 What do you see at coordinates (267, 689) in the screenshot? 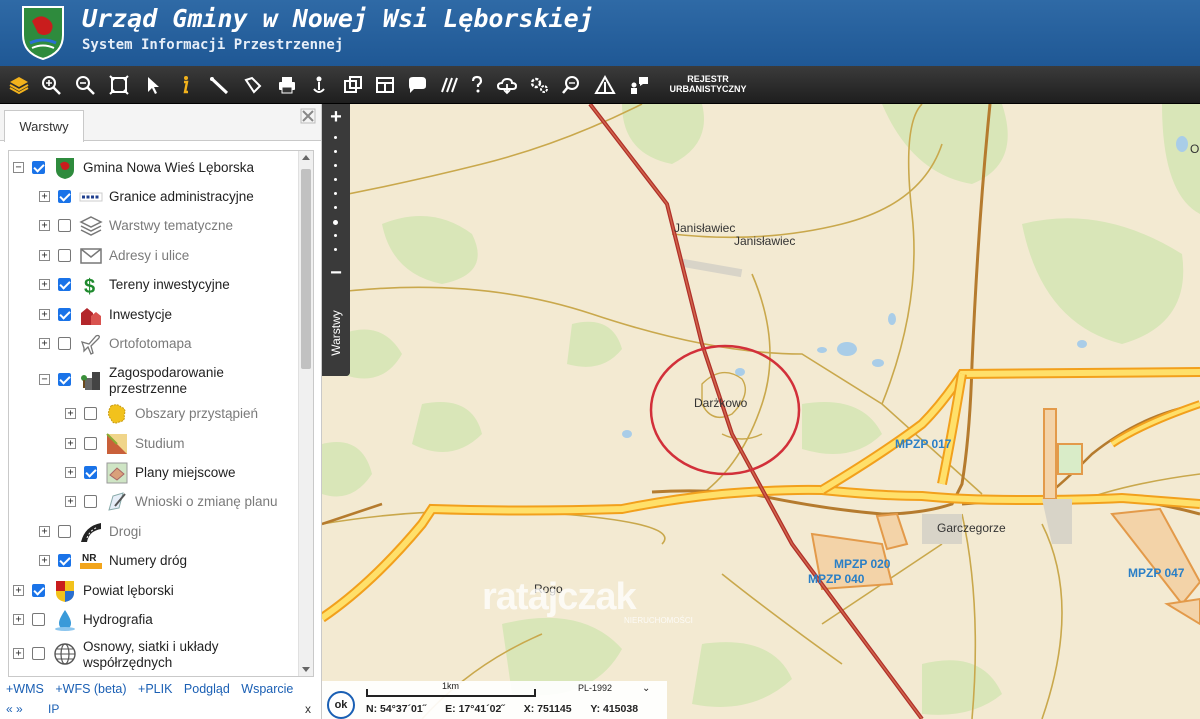
I see `link-wsparcie: Wsparcie` at bounding box center [267, 689].